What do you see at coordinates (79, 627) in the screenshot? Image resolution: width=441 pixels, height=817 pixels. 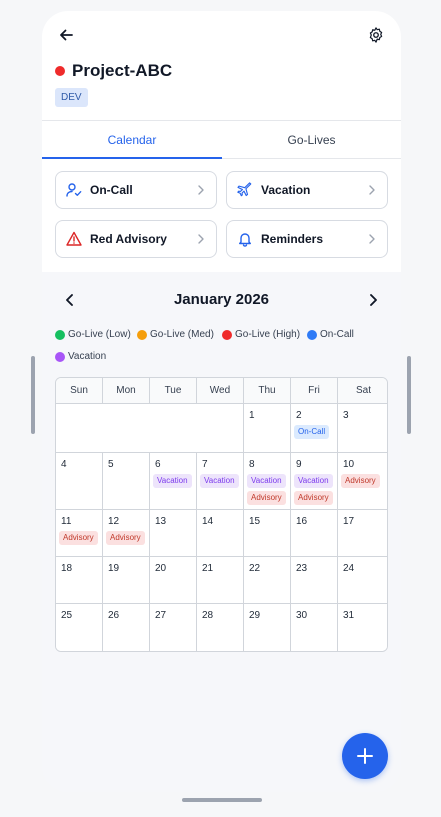 I see `day-cell-25: 25` at bounding box center [79, 627].